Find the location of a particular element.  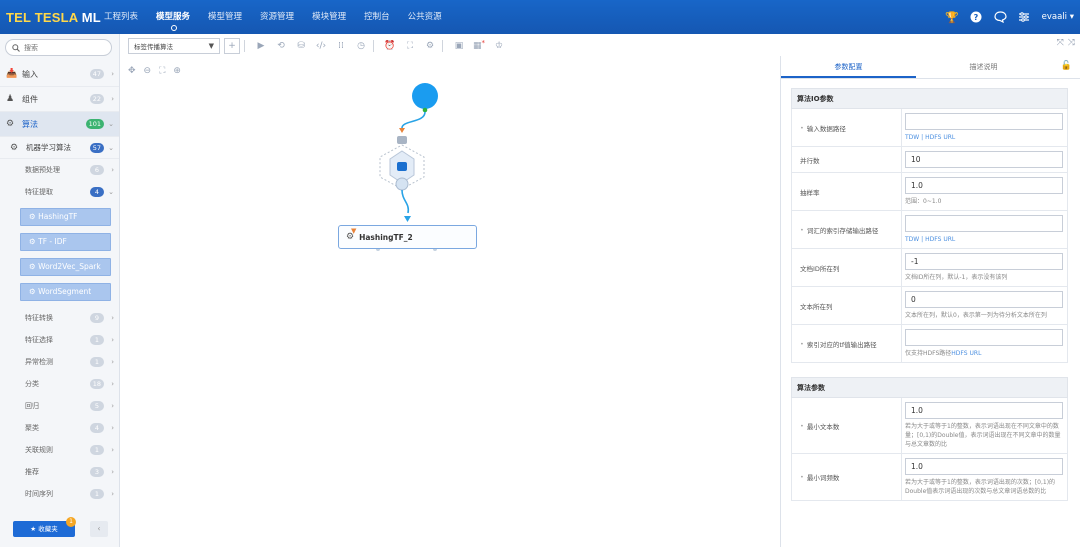

shuffle-icon: ⤨ is located at coordinates (1071, 43).